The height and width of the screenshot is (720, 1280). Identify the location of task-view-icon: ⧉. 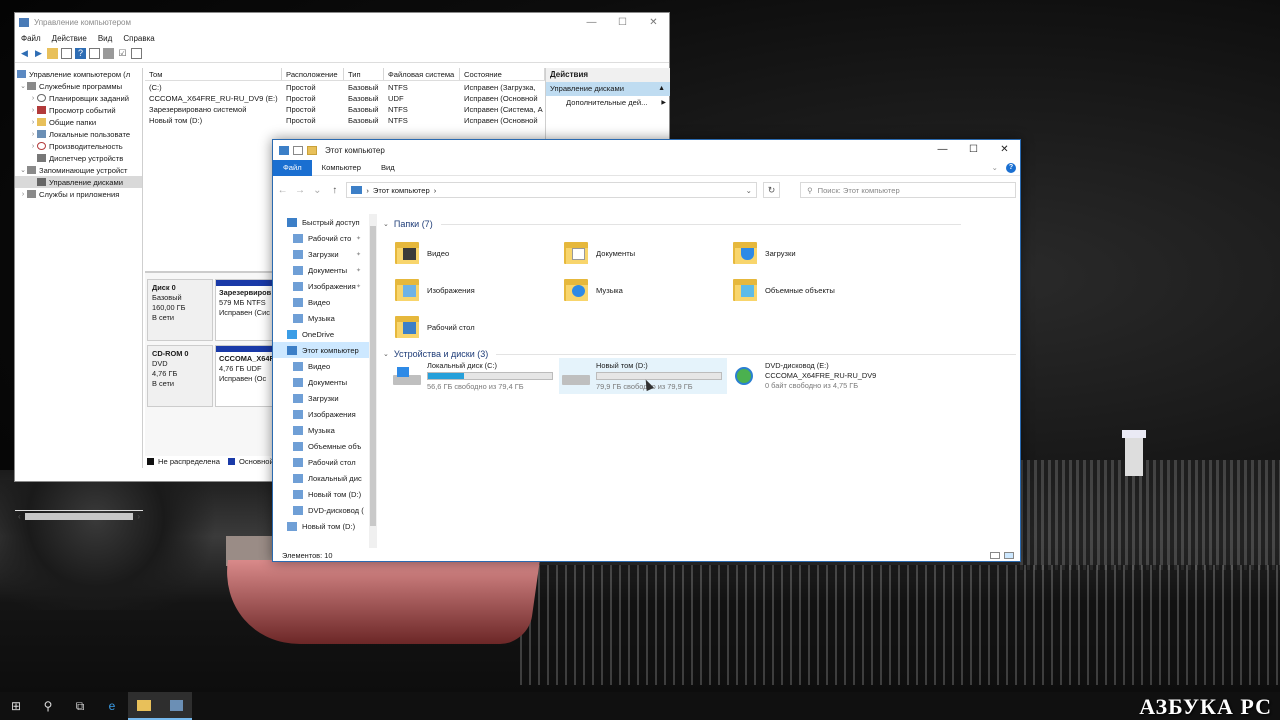
(80, 706).